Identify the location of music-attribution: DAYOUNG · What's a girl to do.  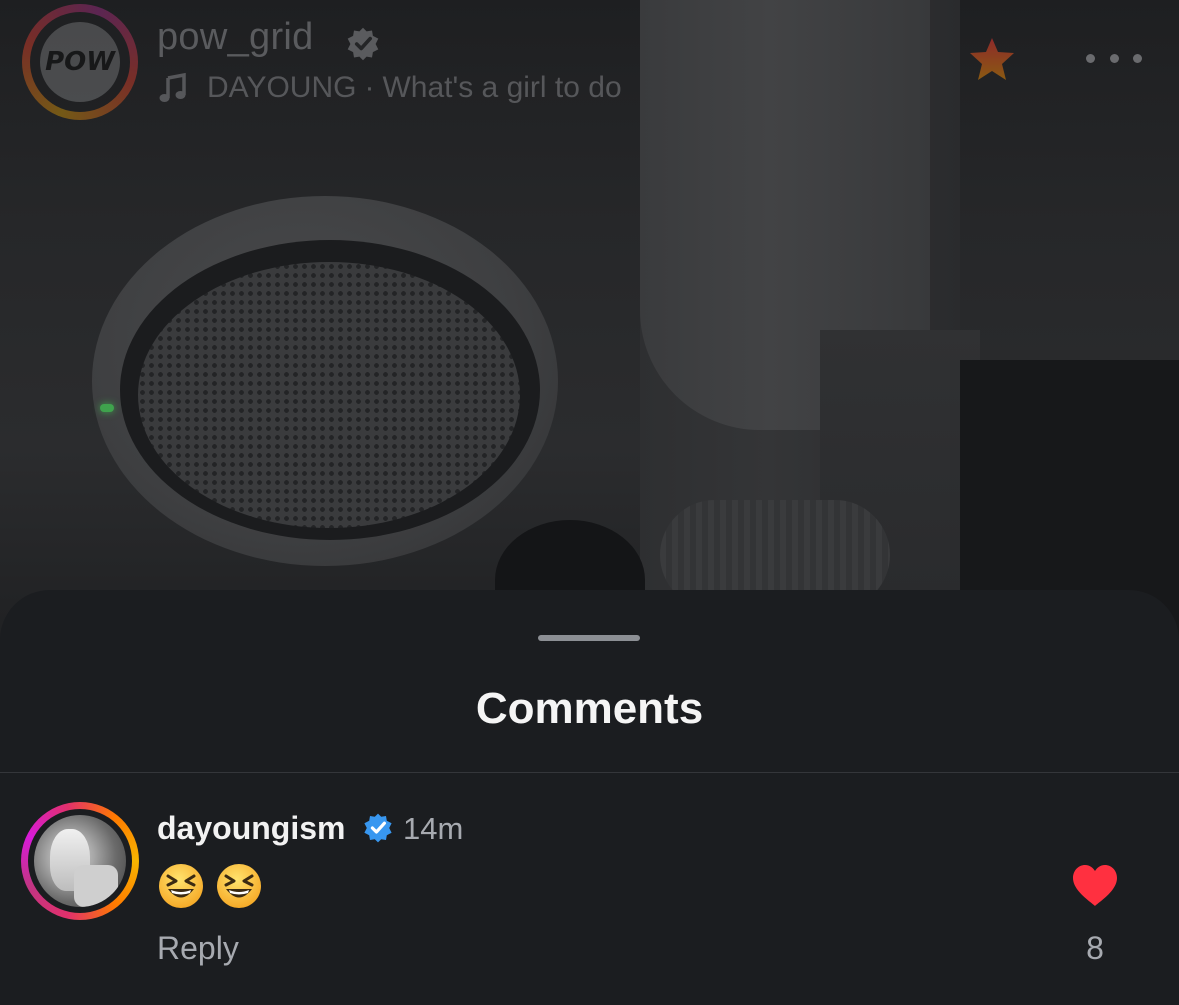
(389, 88).